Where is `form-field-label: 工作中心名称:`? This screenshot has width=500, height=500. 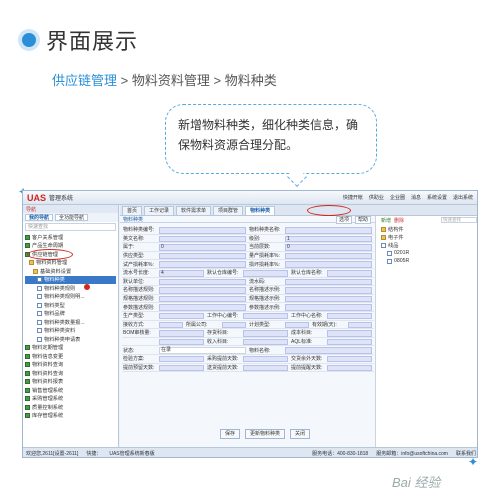
form-field-label: 工作中心名称: is located at coordinates (307, 316).